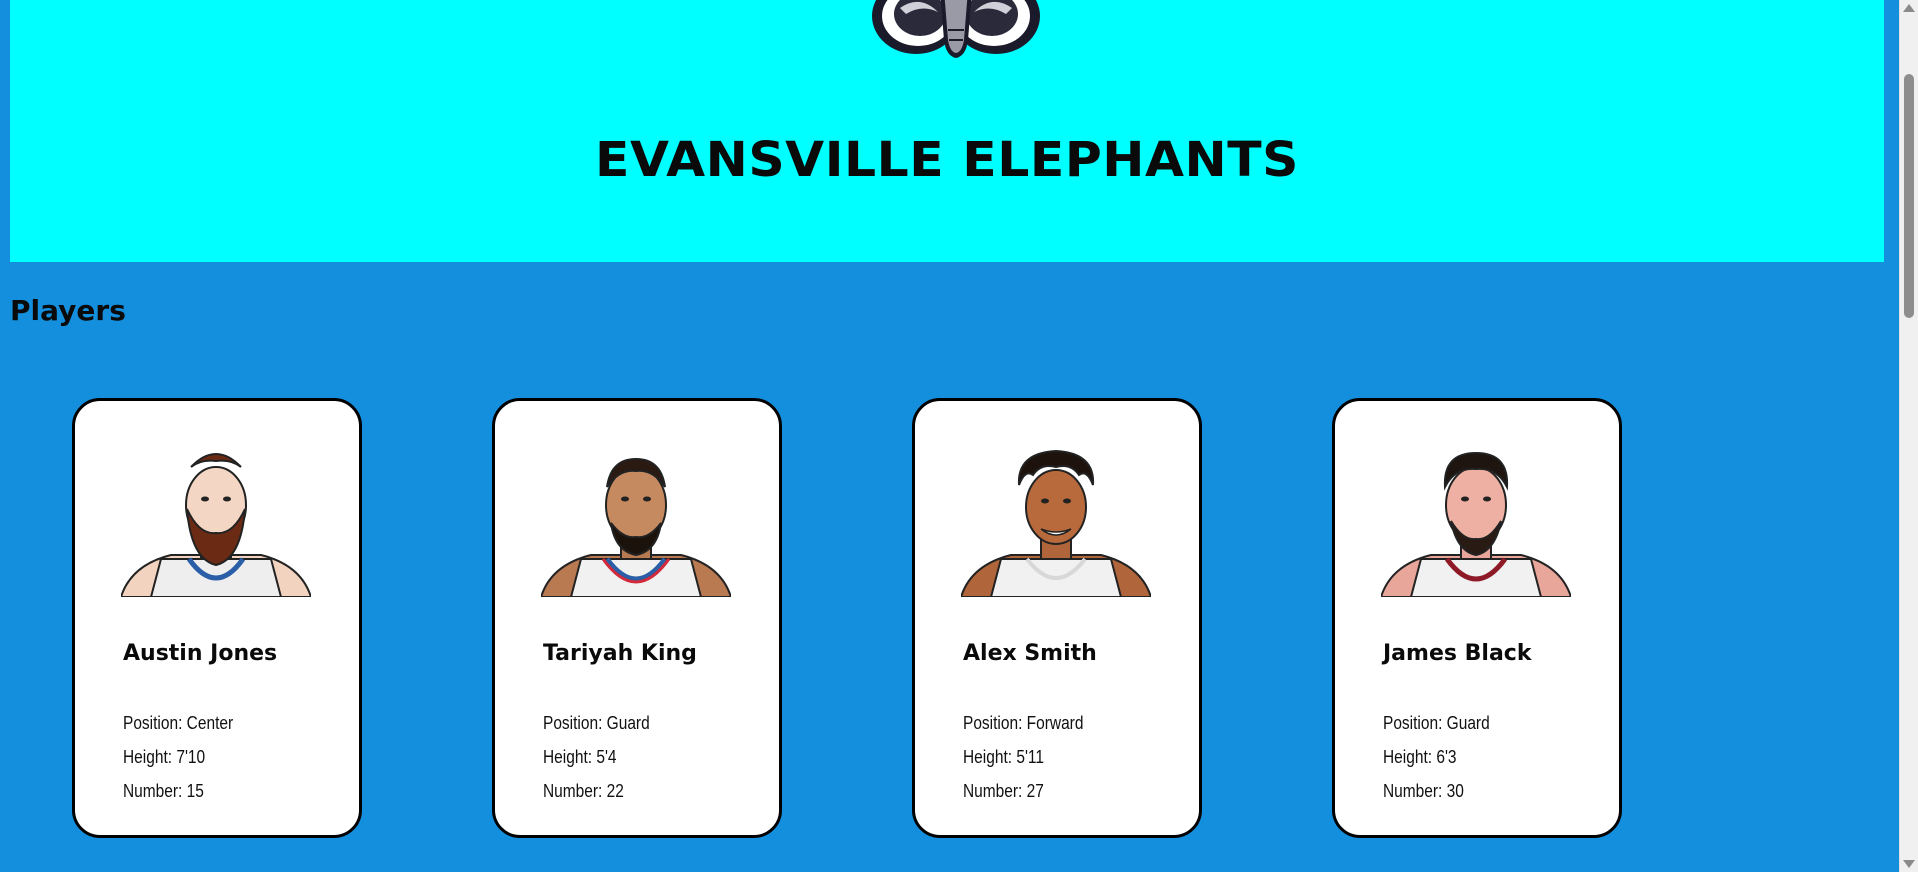  Describe the element at coordinates (1030, 653) in the screenshot. I see `player-name: Alex Smith` at that location.